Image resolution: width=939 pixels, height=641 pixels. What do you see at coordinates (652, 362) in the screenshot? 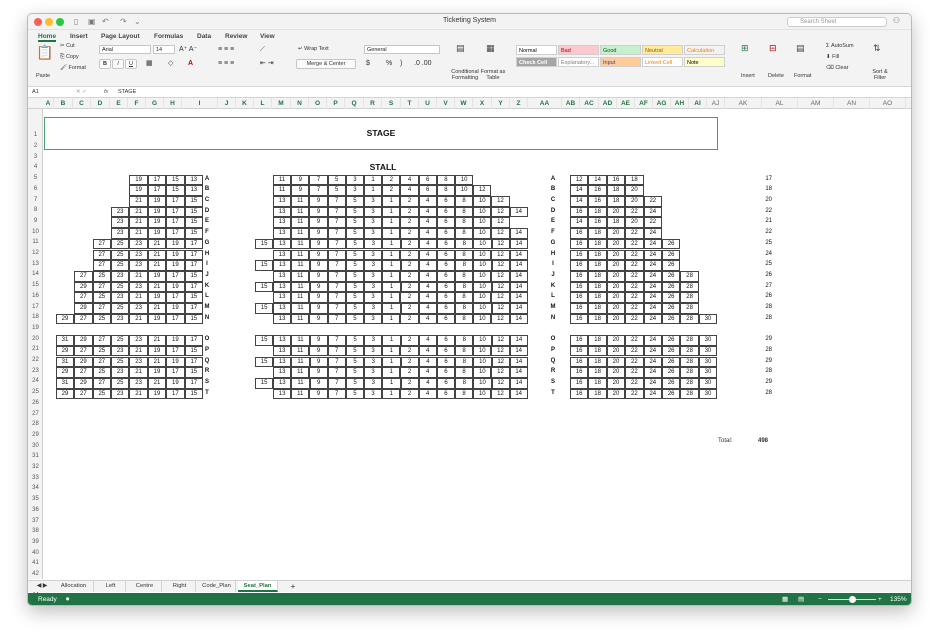
I see `seat: 24` at bounding box center [652, 362].